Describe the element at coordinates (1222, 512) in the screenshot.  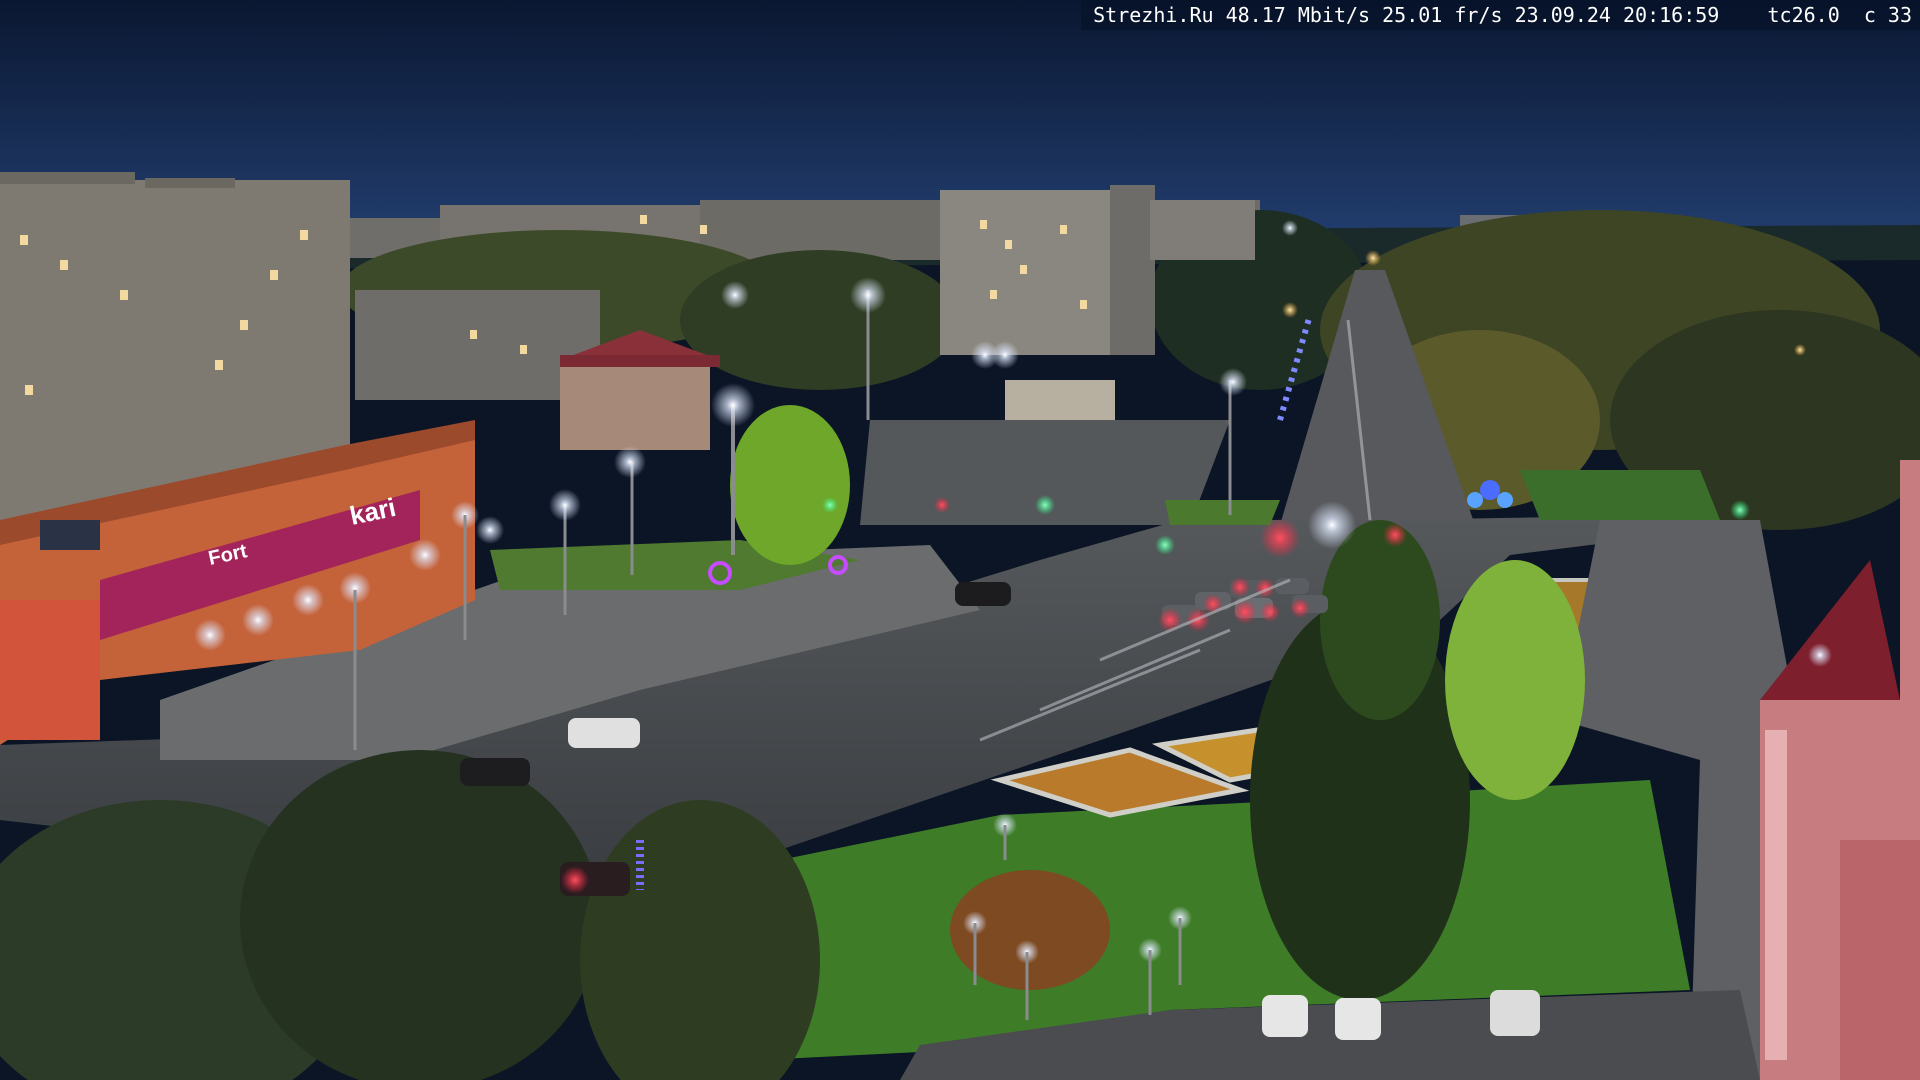
I see `lawn-center` at that location.